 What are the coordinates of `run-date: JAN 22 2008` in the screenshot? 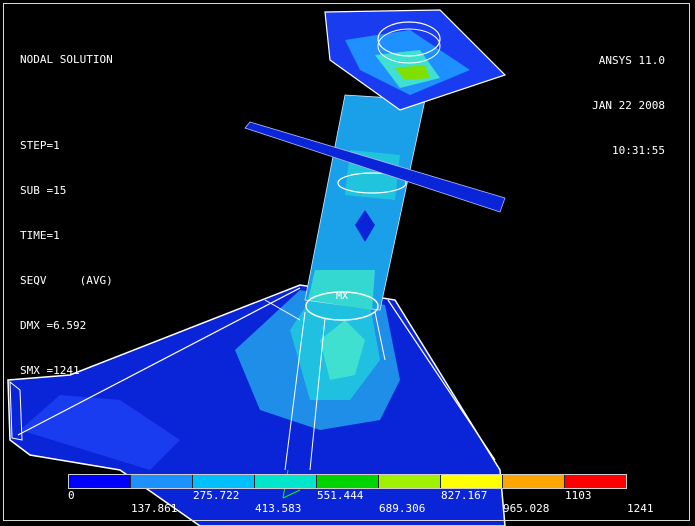 It's located at (628, 105).